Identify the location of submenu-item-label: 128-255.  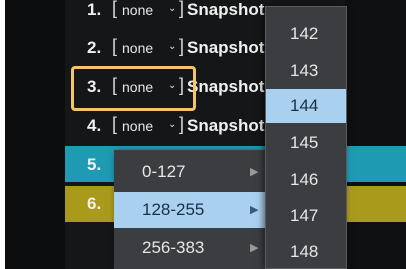
(173, 209).